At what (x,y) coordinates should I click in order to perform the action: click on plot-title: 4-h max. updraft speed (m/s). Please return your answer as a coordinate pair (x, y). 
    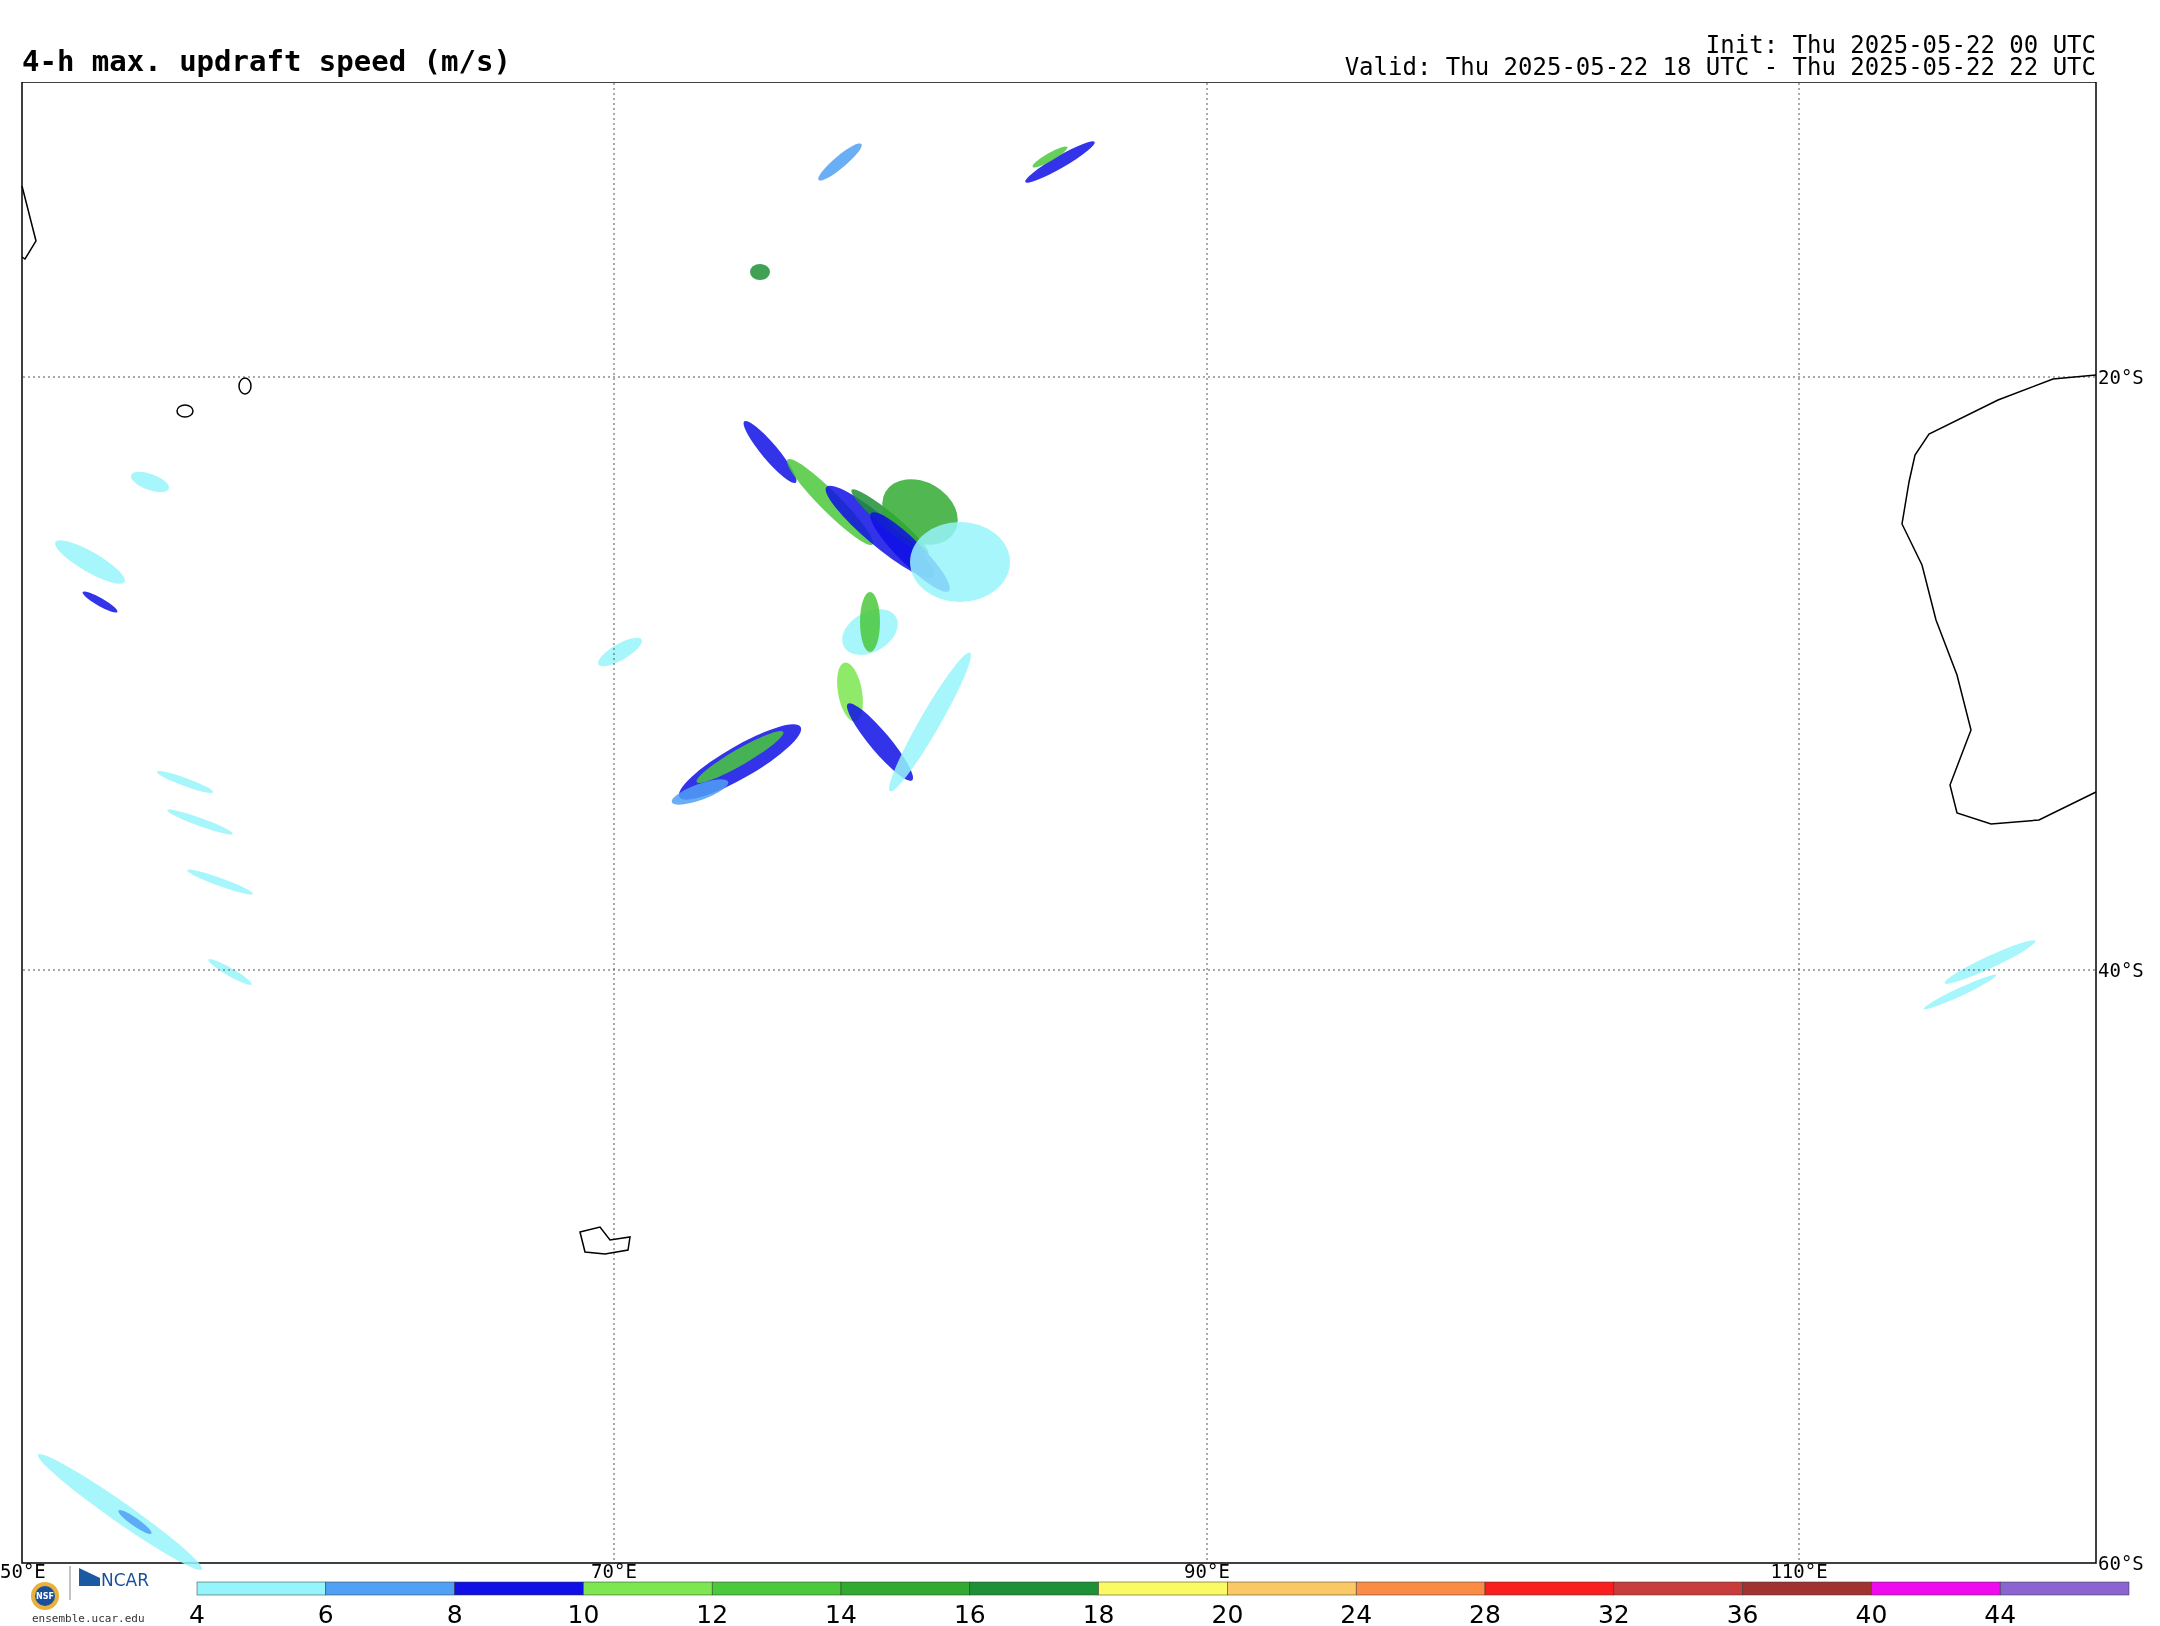
    Looking at the image, I should click on (266, 61).